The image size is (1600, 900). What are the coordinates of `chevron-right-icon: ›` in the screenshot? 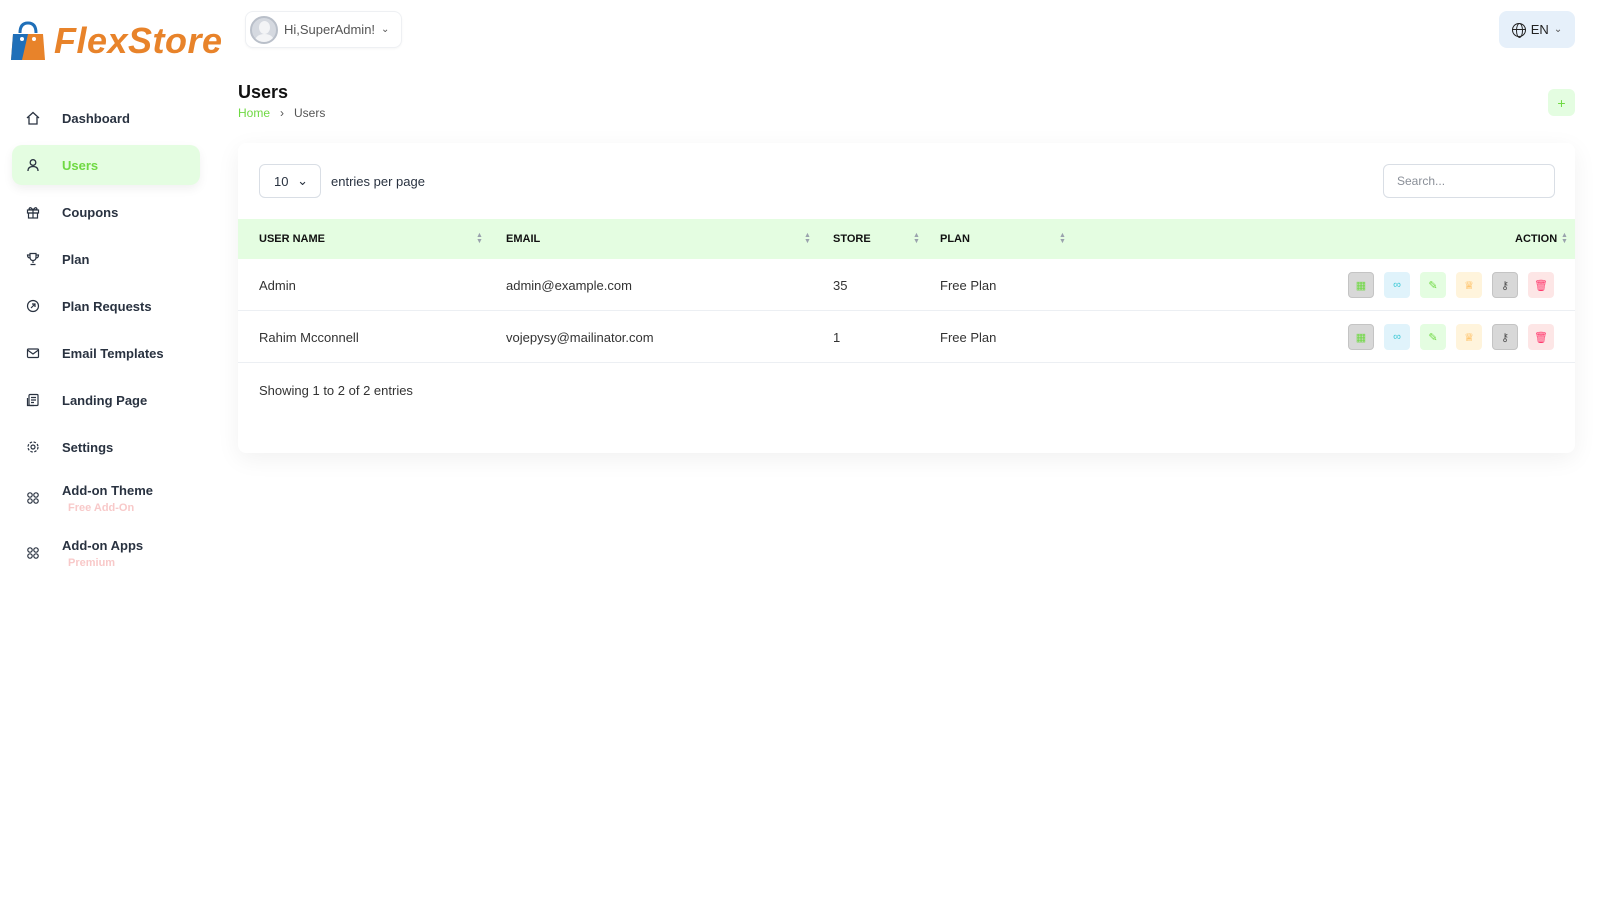 It's located at (282, 113).